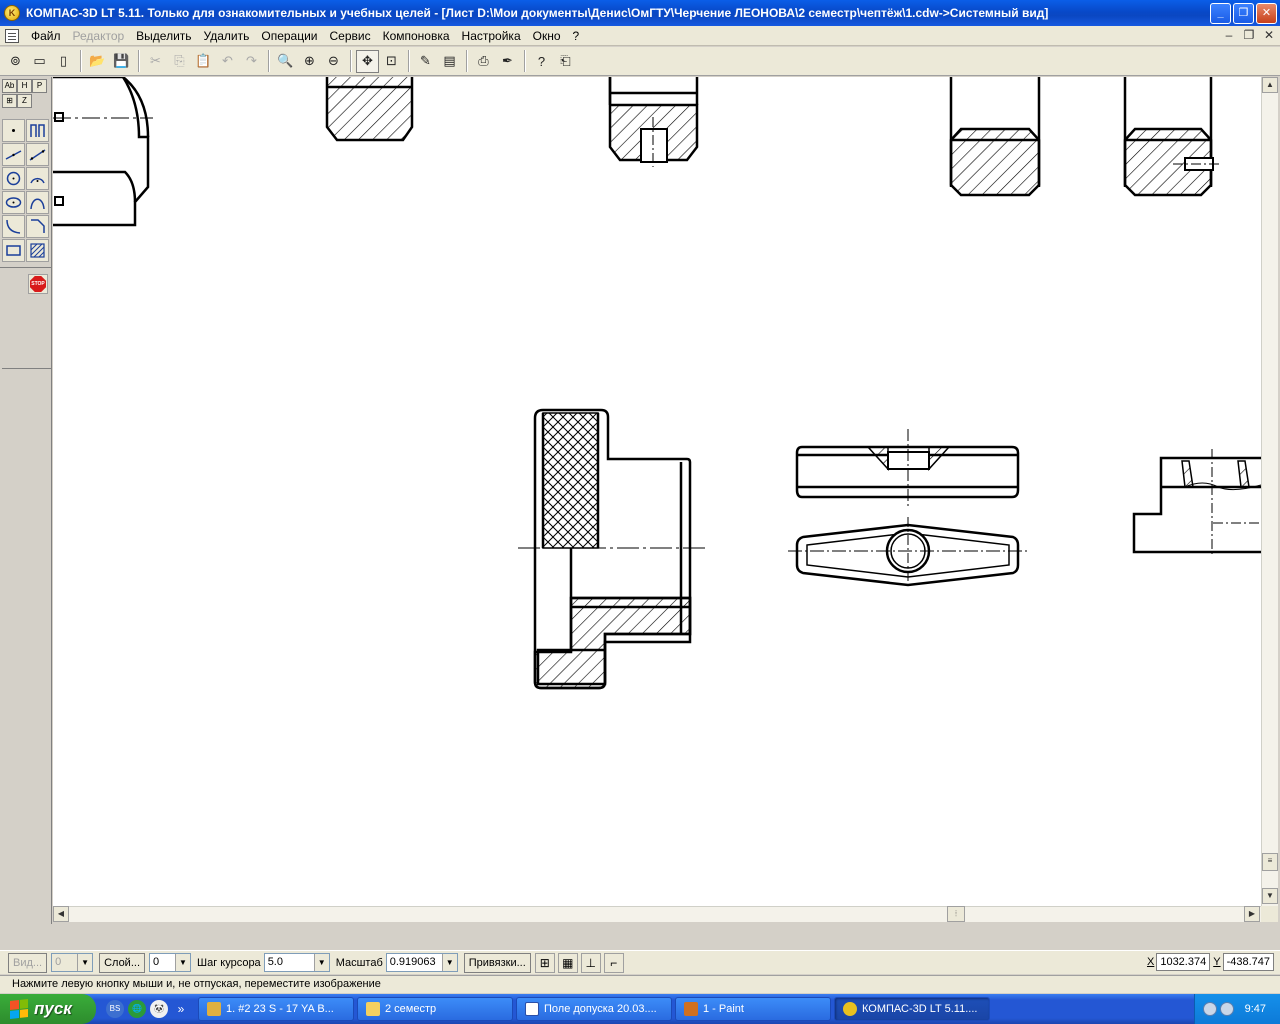 The width and height of the screenshot is (1280, 1024). Describe the element at coordinates (850, 1009) in the screenshot. I see `kompas-logo-icon` at that location.